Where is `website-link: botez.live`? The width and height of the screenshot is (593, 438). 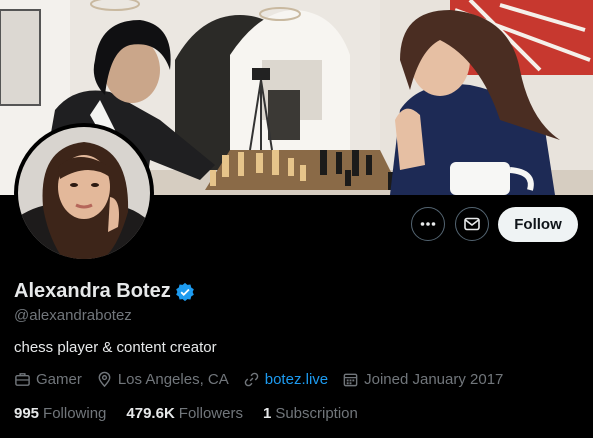
website-link: botez.live is located at coordinates (296, 379).